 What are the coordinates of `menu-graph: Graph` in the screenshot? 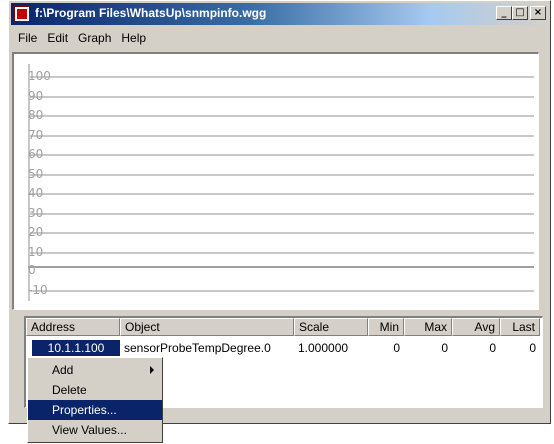 It's located at (94, 38).